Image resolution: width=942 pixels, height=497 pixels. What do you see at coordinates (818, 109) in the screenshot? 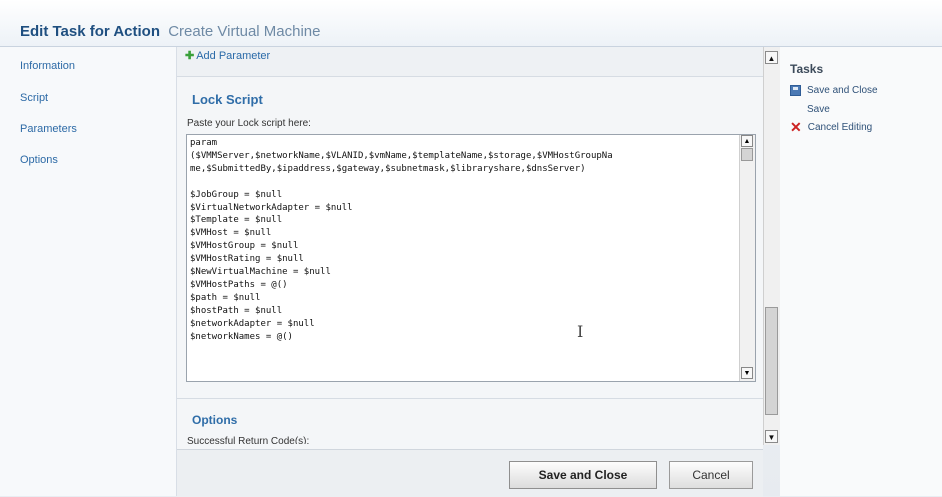
I see `task-save: Save` at bounding box center [818, 109].